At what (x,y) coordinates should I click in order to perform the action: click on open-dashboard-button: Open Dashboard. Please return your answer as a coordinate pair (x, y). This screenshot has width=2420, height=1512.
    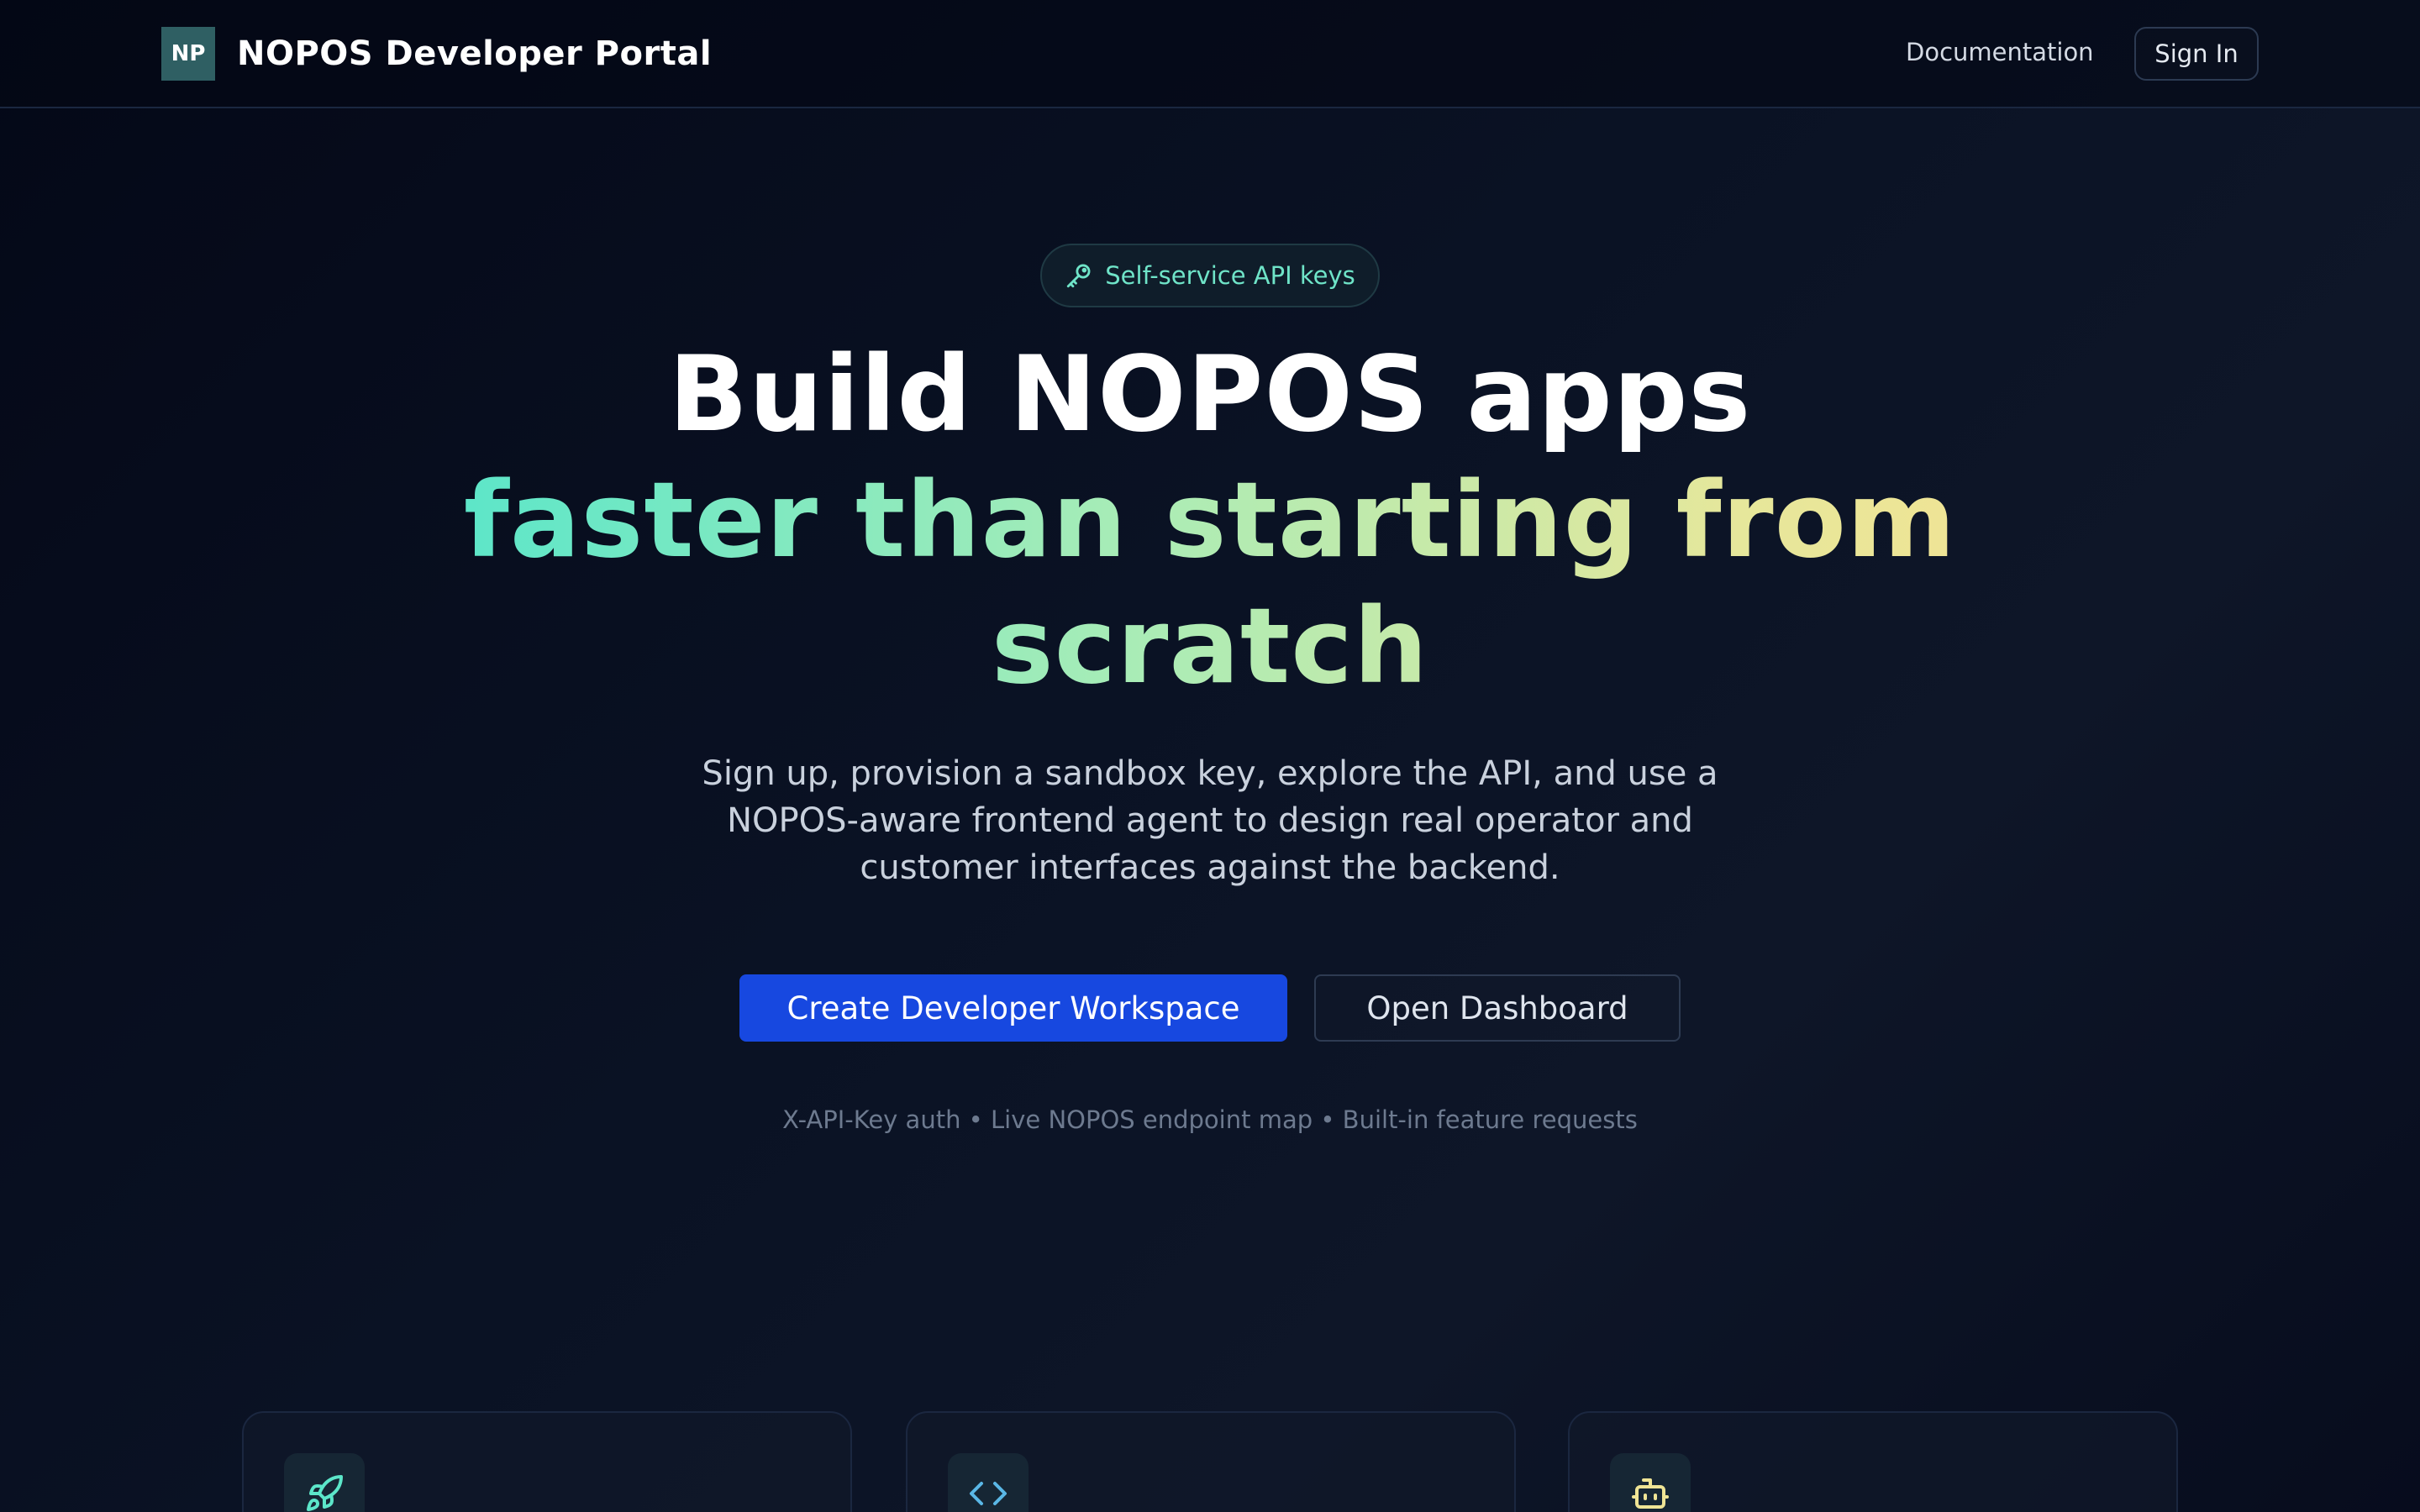
    Looking at the image, I should click on (1498, 1008).